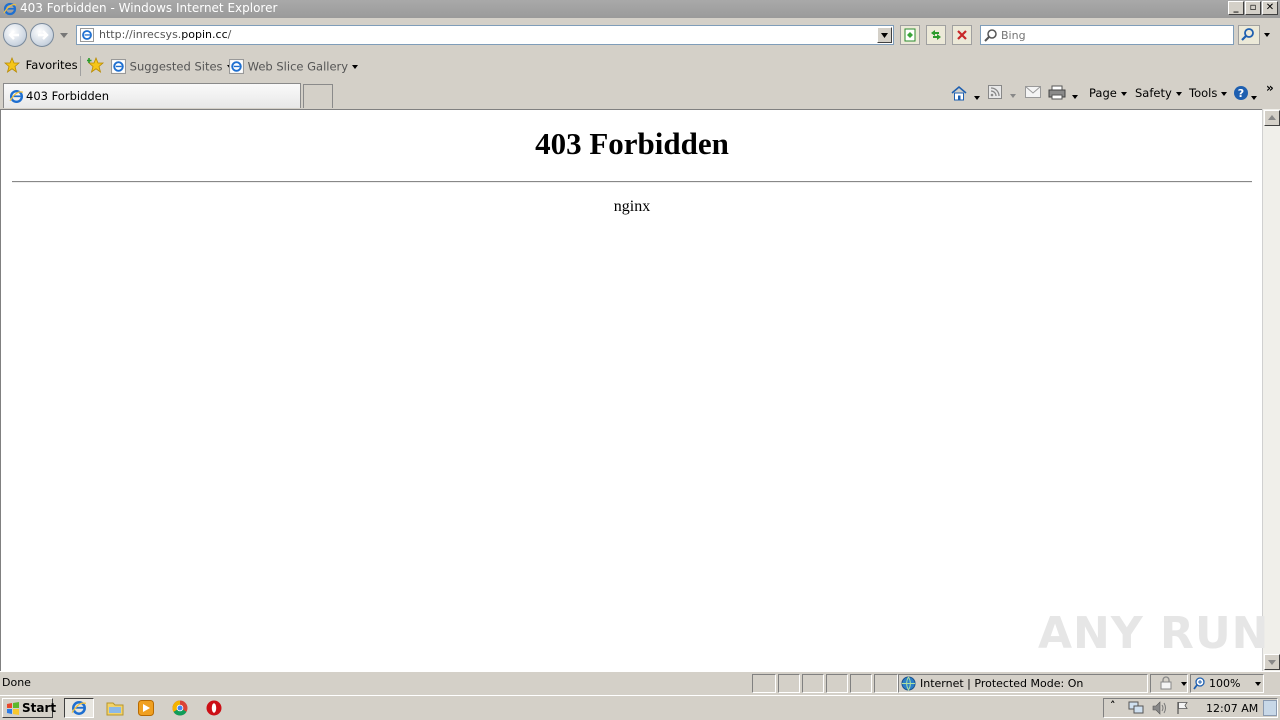 The image size is (1280, 720). Describe the element at coordinates (1271, 390) in the screenshot. I see `vertical-scrollbar` at that location.